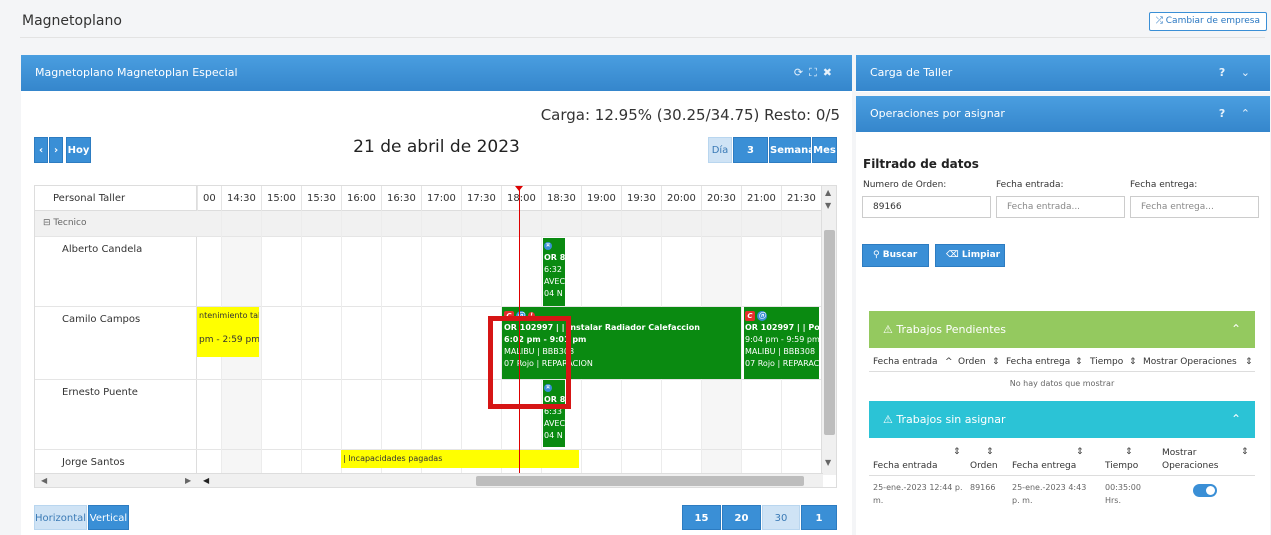  I want to click on top-bar: Magnetoplano ⤮ Cambiar de empresa, so click(635, 21).